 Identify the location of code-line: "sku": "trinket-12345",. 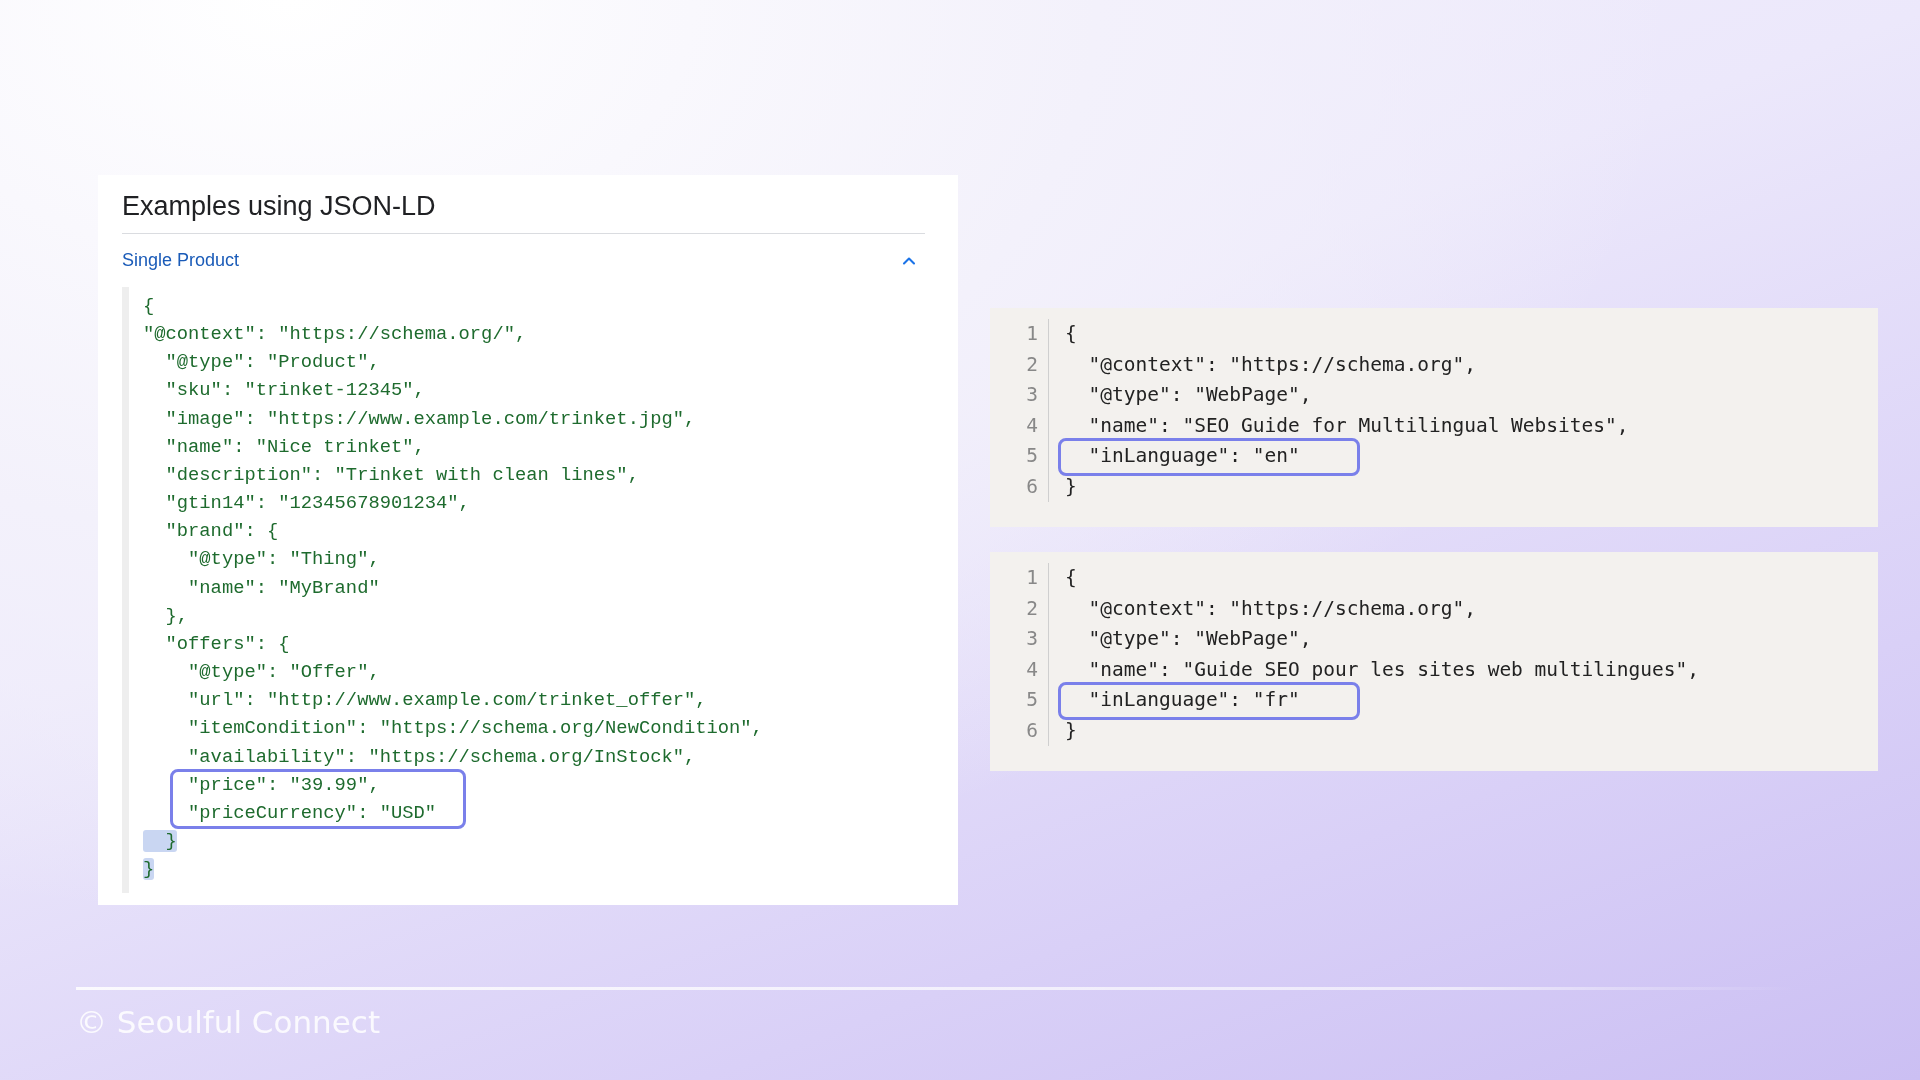
(294, 390).